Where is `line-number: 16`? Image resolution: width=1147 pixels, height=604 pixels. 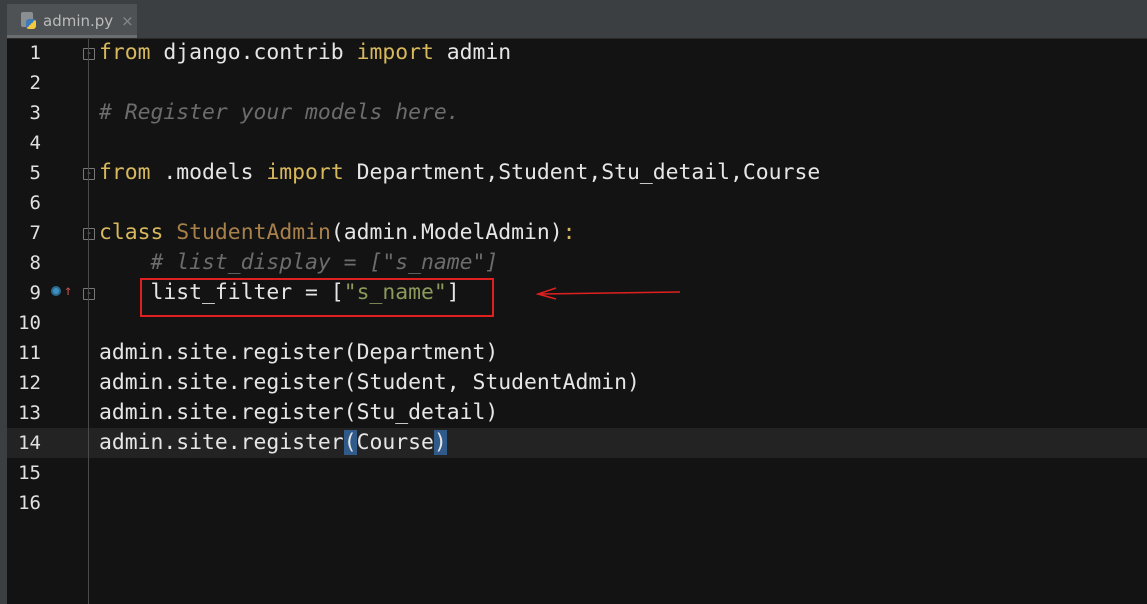
line-number: 16 is located at coordinates (29, 503).